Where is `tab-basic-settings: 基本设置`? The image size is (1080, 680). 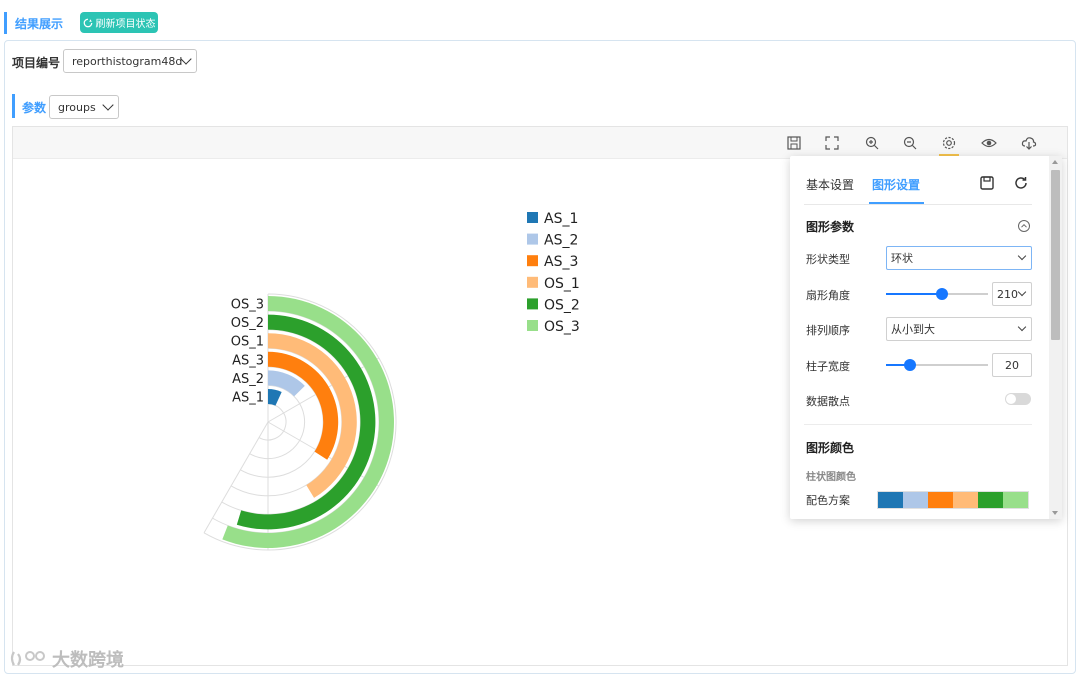 tab-basic-settings: 基本设置 is located at coordinates (830, 184).